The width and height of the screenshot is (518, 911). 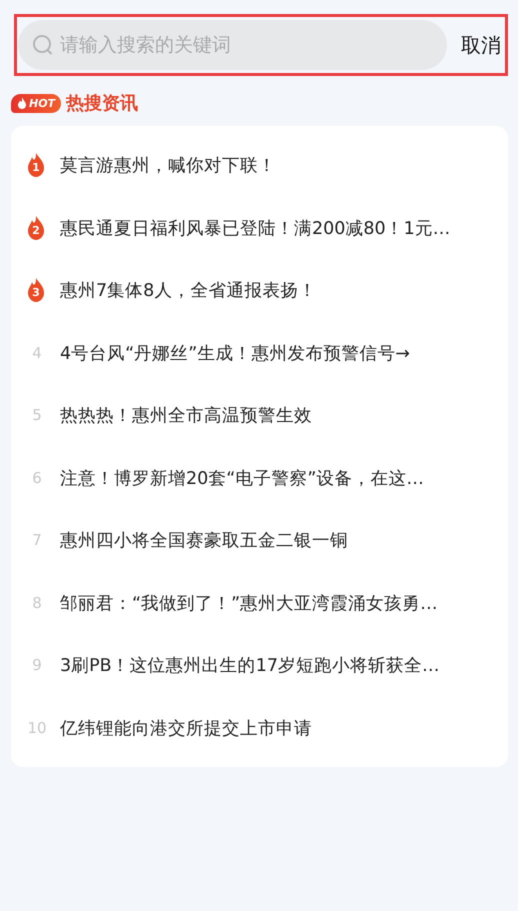 What do you see at coordinates (481, 45) in the screenshot?
I see `cancel-button: 取消` at bounding box center [481, 45].